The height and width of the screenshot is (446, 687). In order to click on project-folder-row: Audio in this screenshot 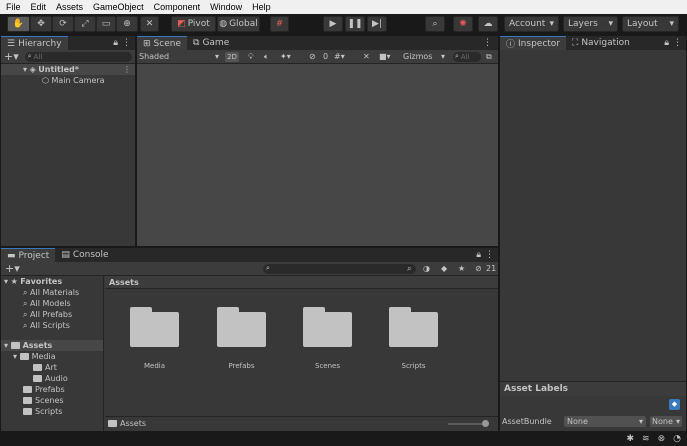, I will do `click(52, 378)`.